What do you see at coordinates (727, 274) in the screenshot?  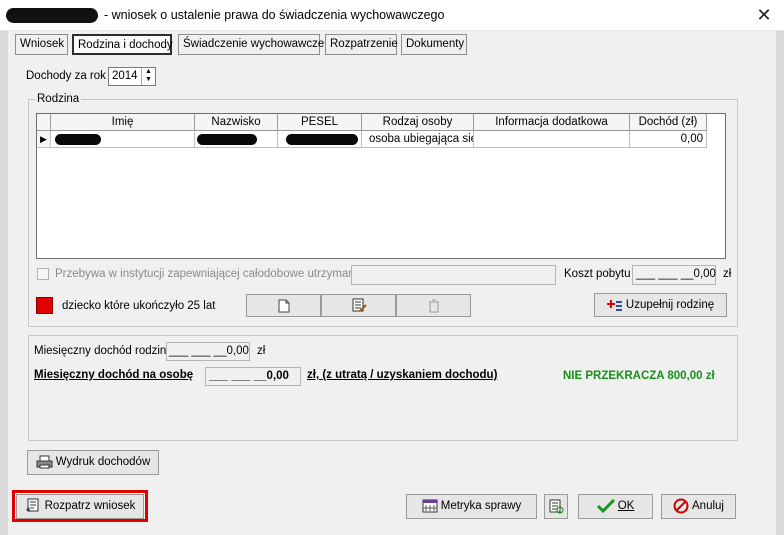 I see `cost-currency: zł` at bounding box center [727, 274].